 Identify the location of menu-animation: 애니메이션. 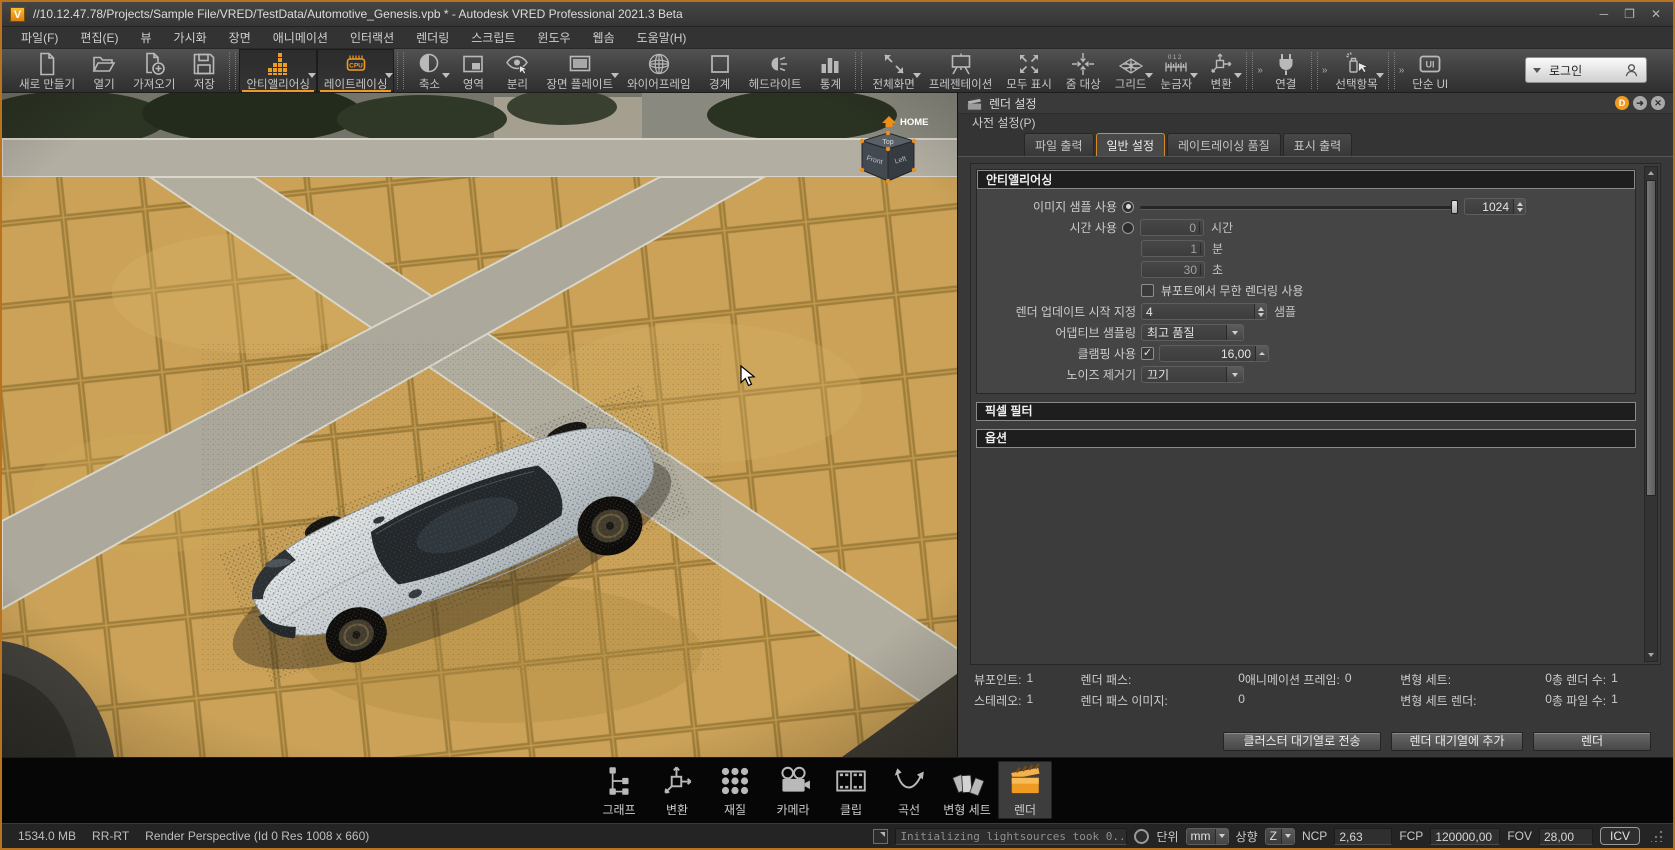
(300, 38).